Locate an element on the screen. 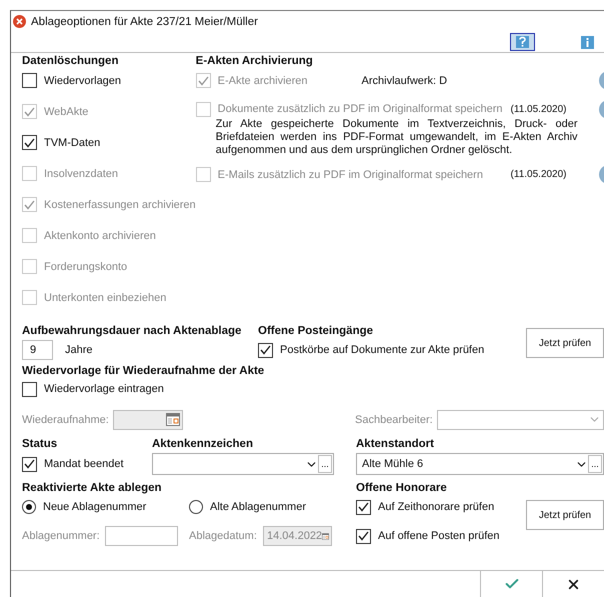  section-heading: Aufbewahrungsdauer nach Aktenablage is located at coordinates (132, 331).